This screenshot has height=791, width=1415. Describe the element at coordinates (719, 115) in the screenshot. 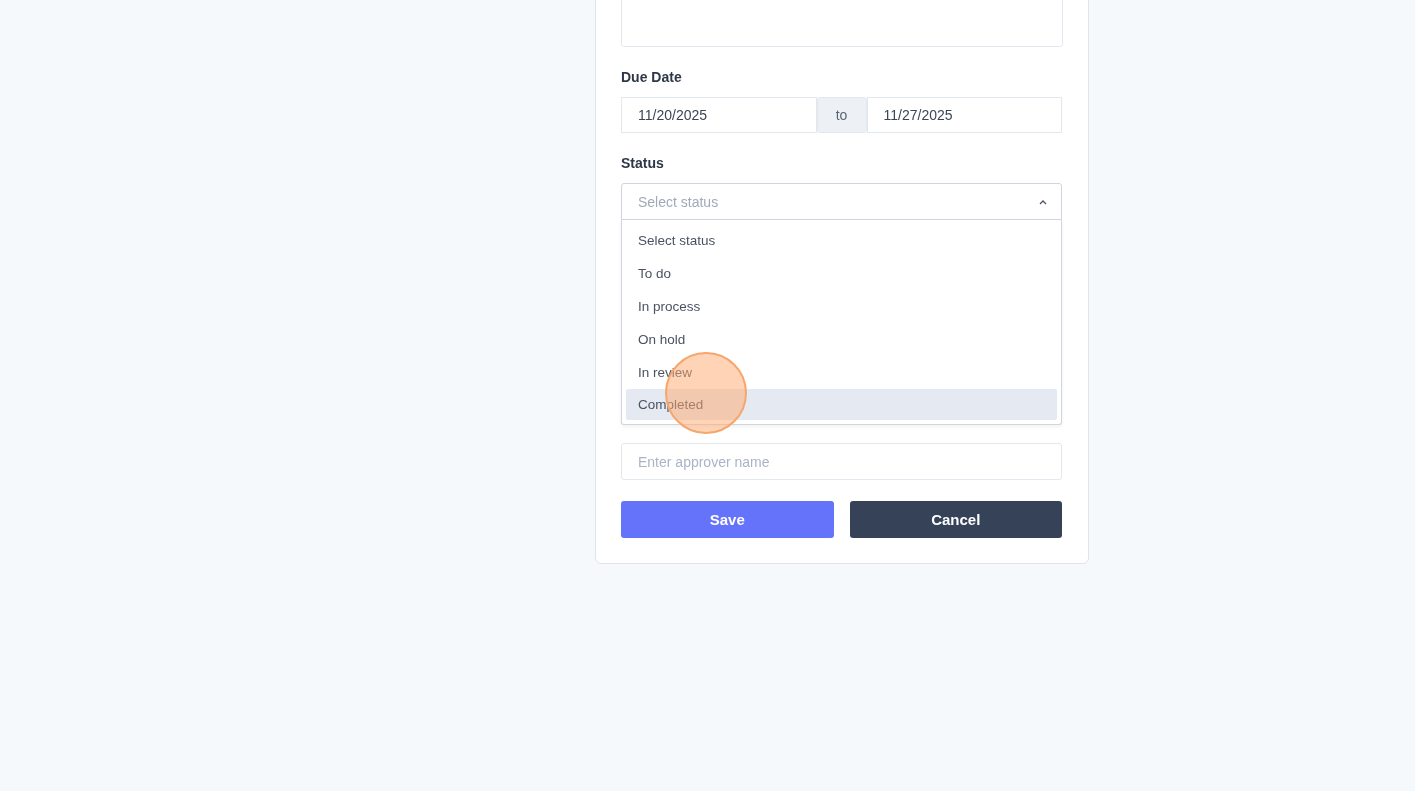

I see `date-field: 11/20/2025` at that location.